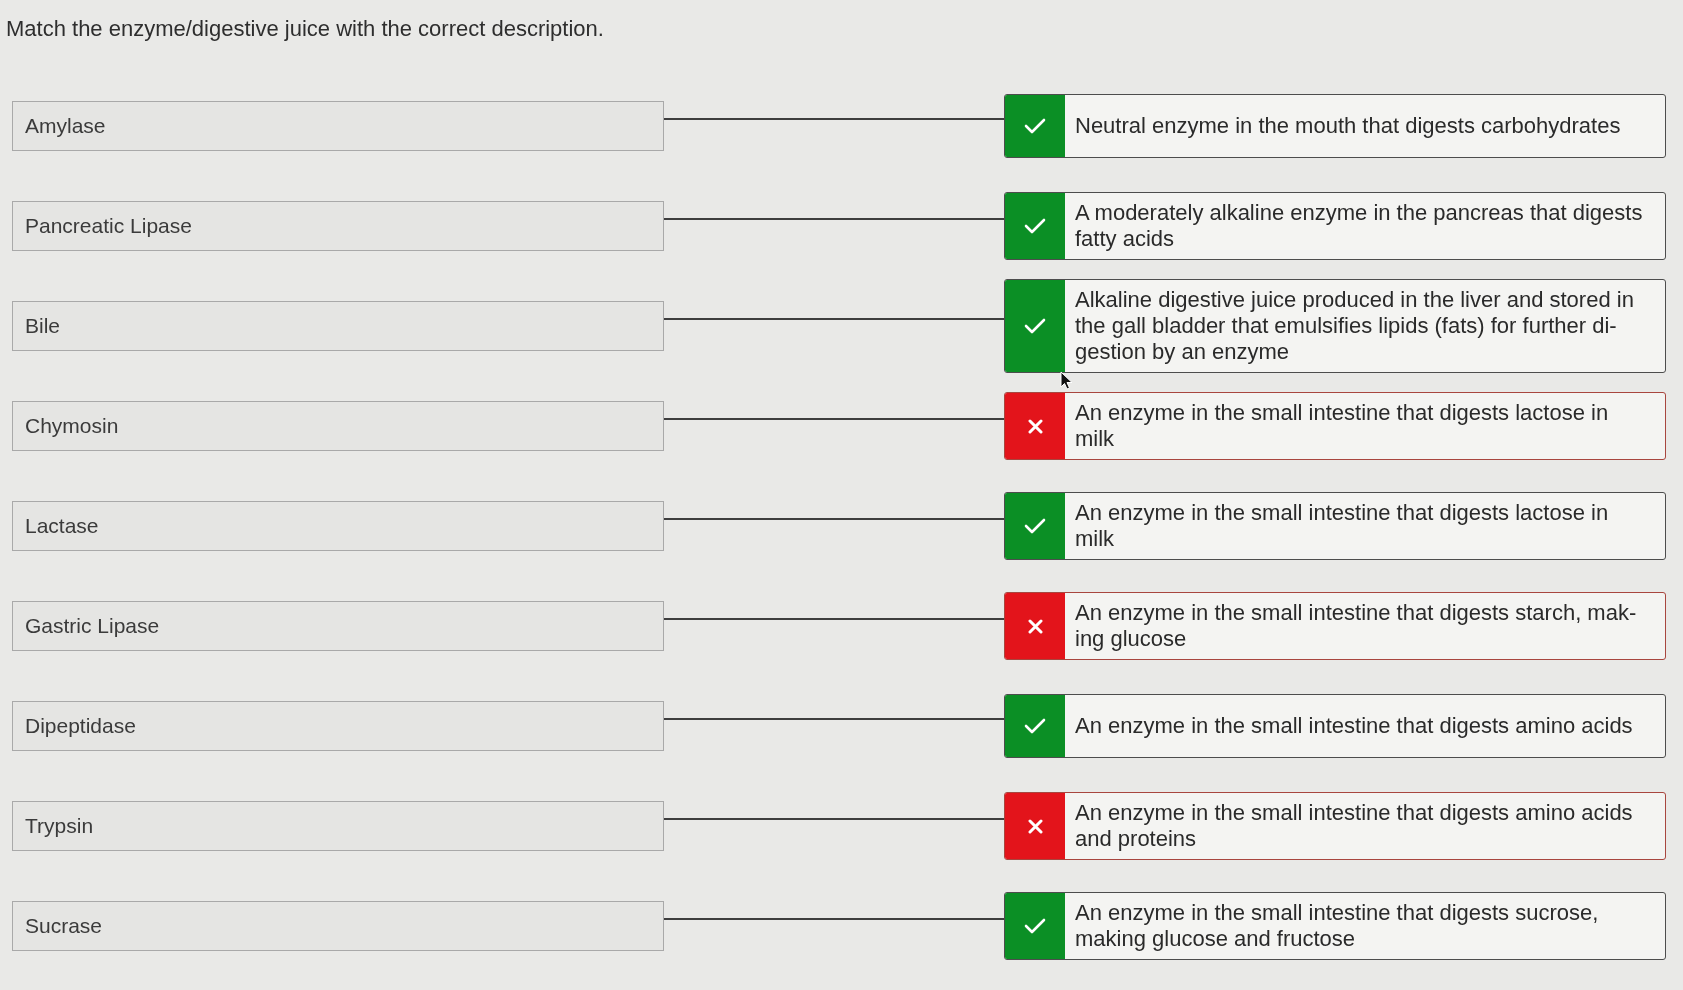 This screenshot has height=990, width=1683. I want to click on answer-card: An enzyme in the small intestine that digests amino acids and proteins, so click(1335, 826).